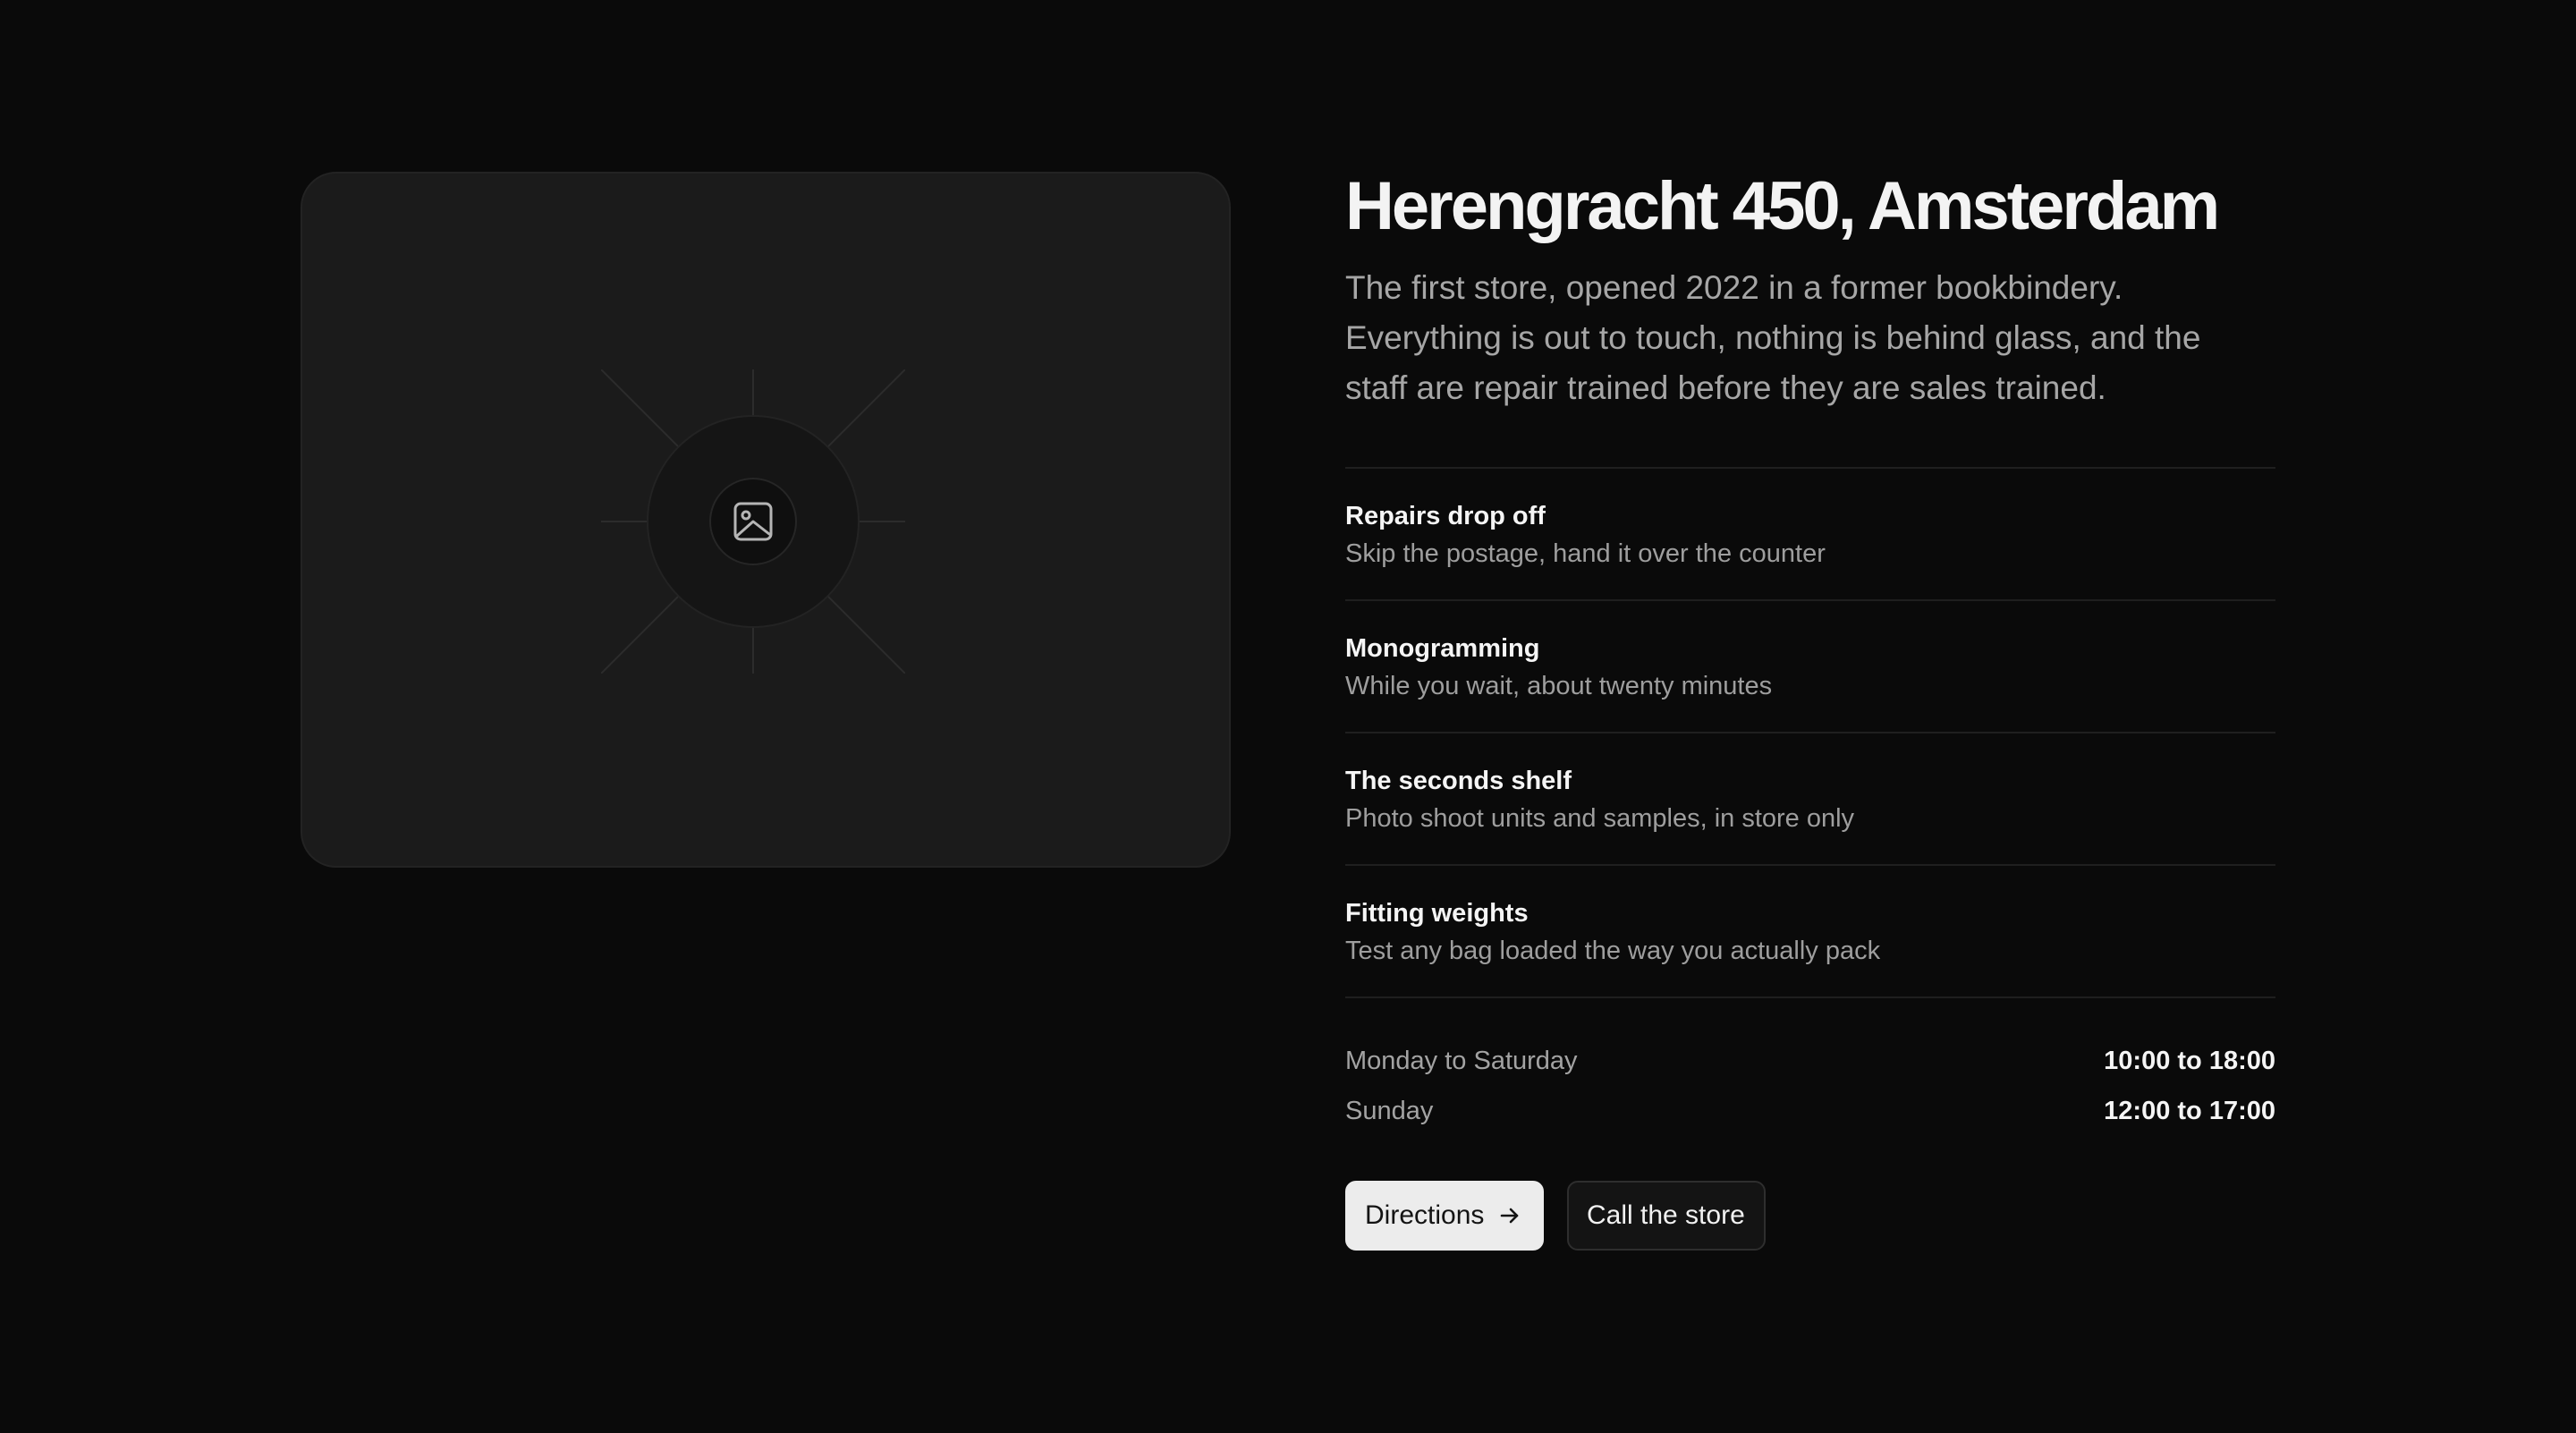 This screenshot has width=2576, height=1433. What do you see at coordinates (2189, 1060) in the screenshot?
I see `hours-time: 10:00 to 18:00` at bounding box center [2189, 1060].